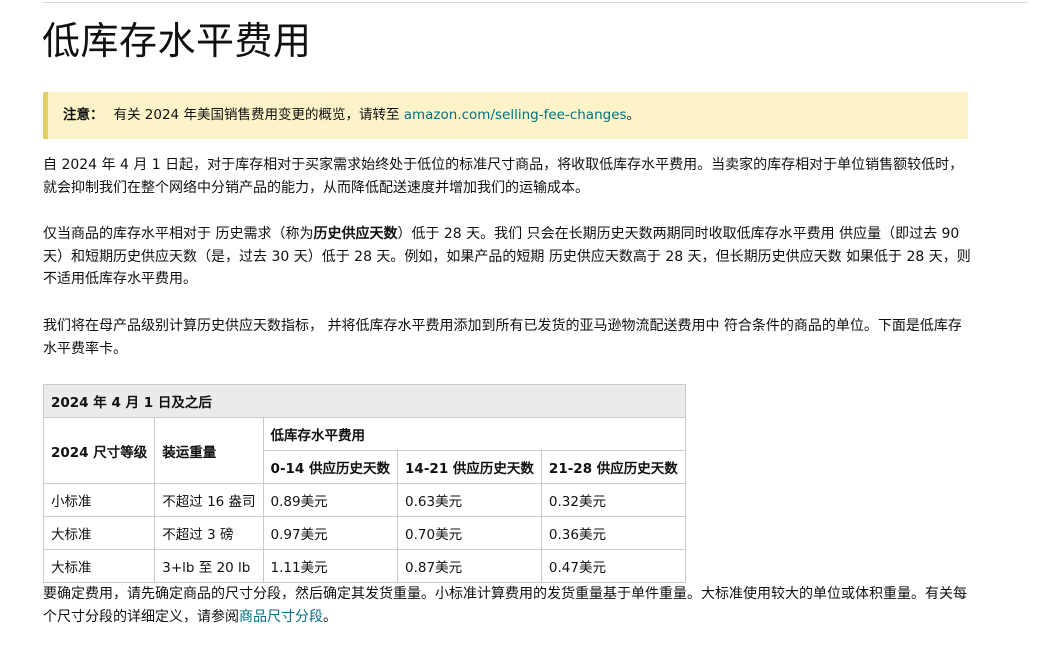 This screenshot has height=651, width=1041. Describe the element at coordinates (613, 500) in the screenshot. I see `cell-fee-21-28: 0.32美元` at that location.